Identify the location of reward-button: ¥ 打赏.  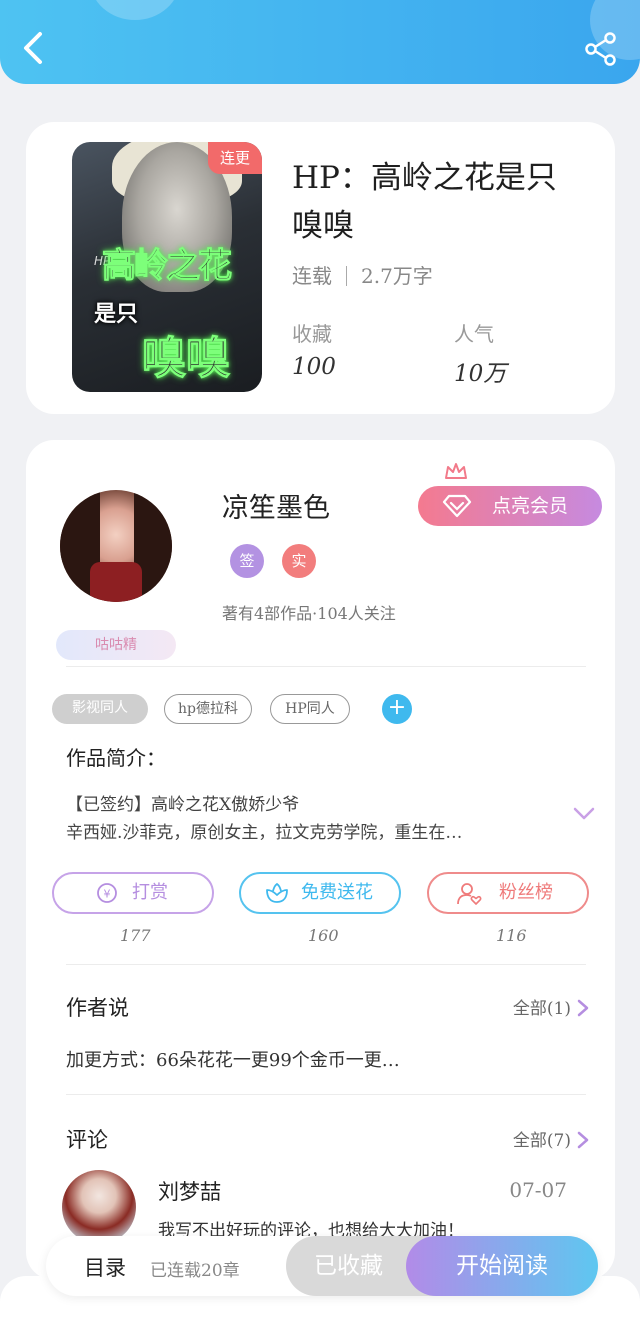
(133, 893).